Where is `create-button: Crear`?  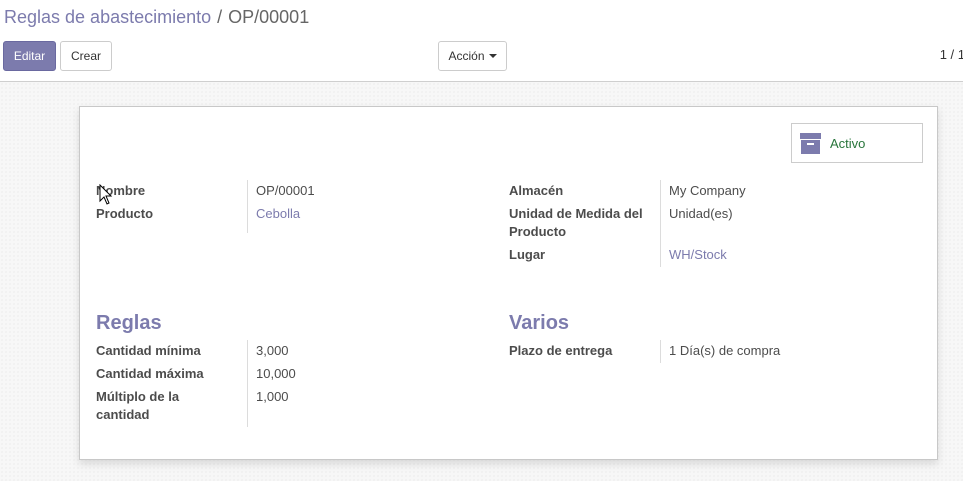
create-button: Crear is located at coordinates (86, 56).